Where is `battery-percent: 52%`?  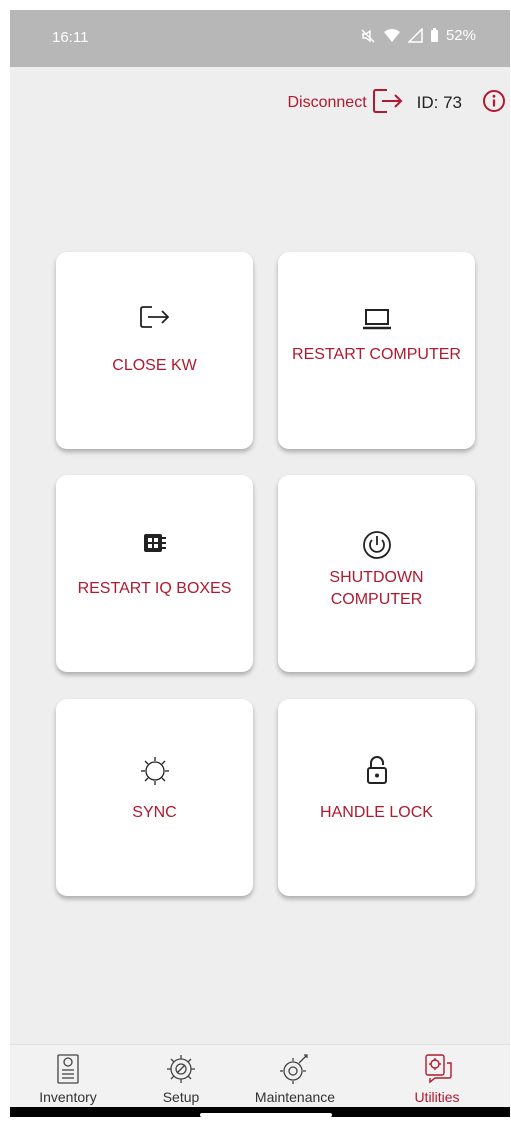 battery-percent: 52% is located at coordinates (460, 35).